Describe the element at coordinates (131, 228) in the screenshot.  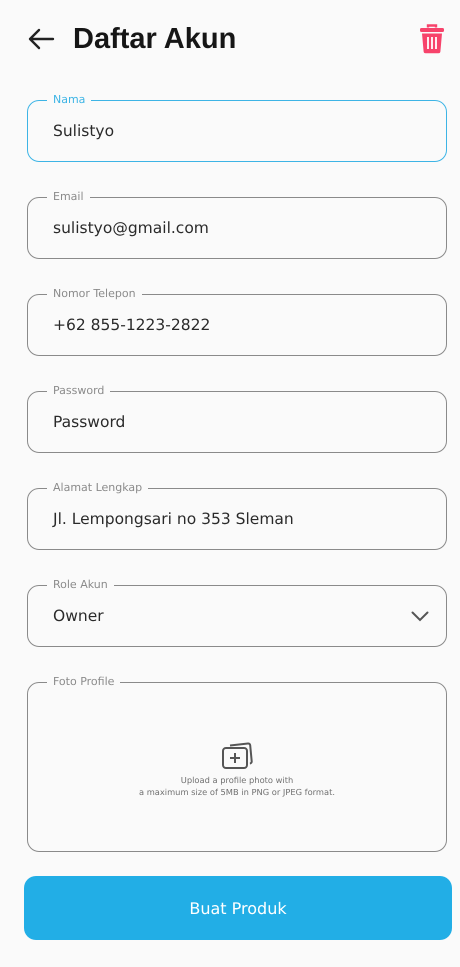
I see `field-value: sulistyo@gmail.com` at that location.